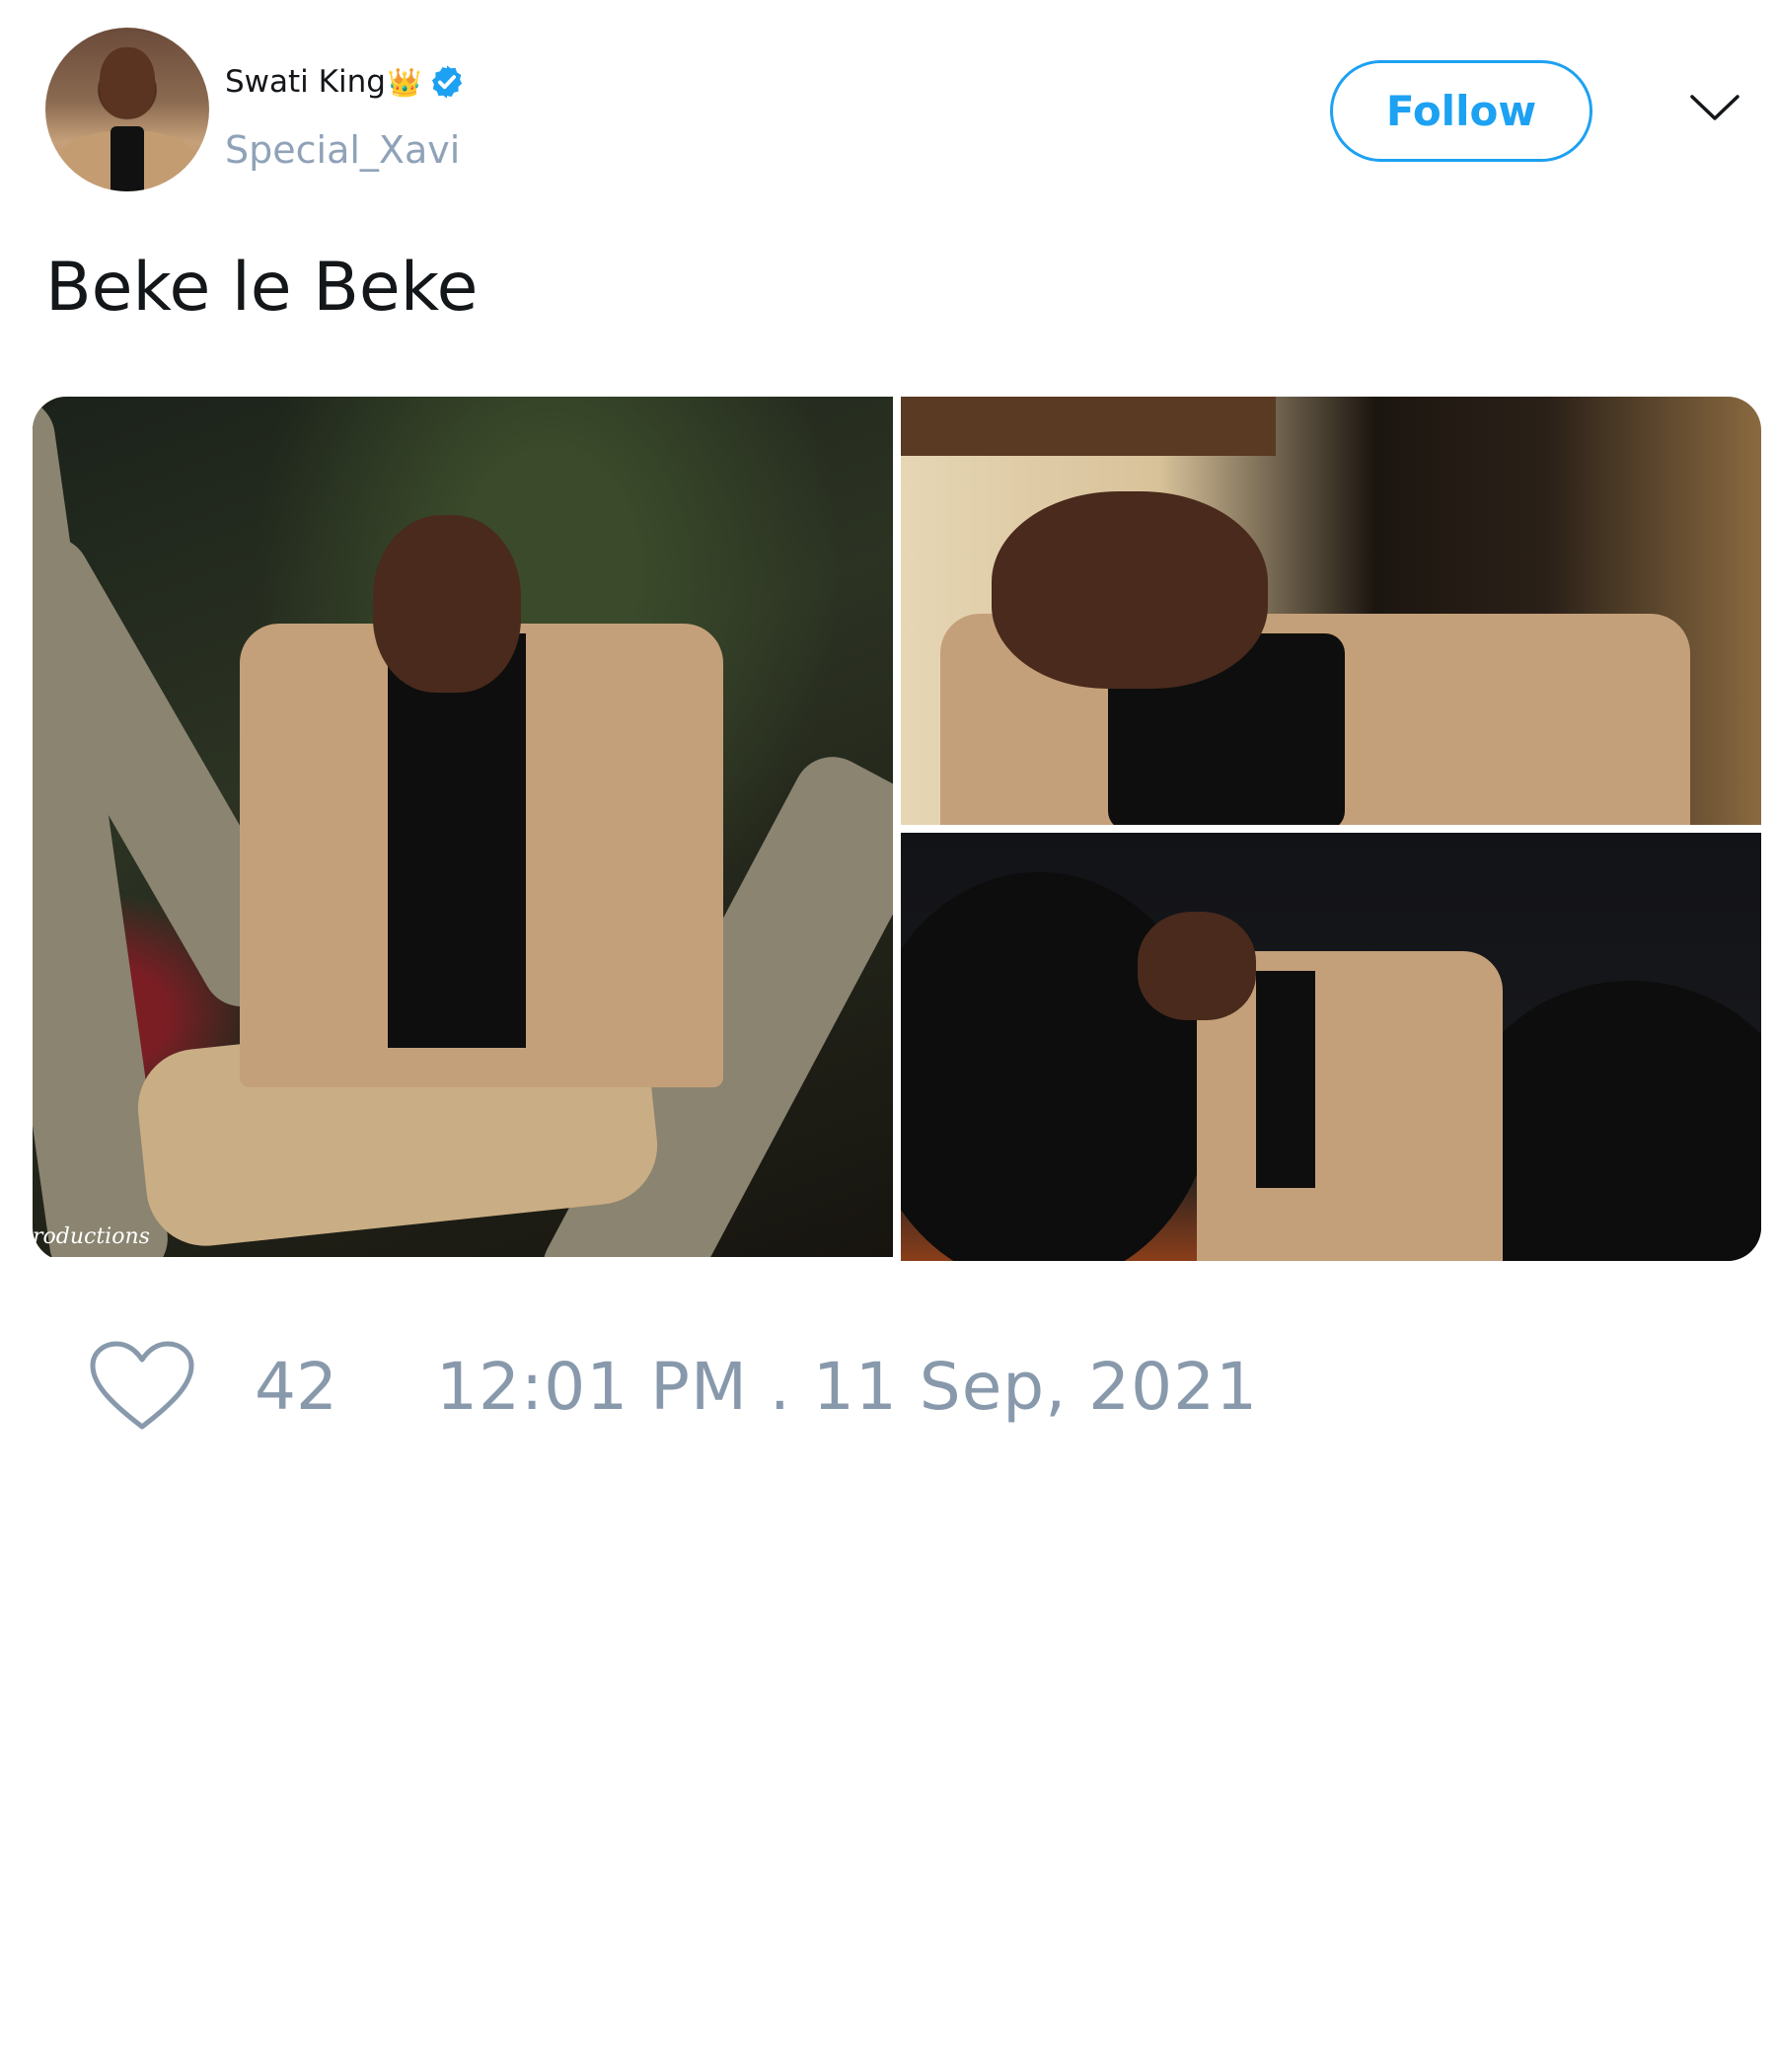 This screenshot has width=1776, height=2072. Describe the element at coordinates (342, 150) in the screenshot. I see `user-handle: Special_Xavi` at that location.